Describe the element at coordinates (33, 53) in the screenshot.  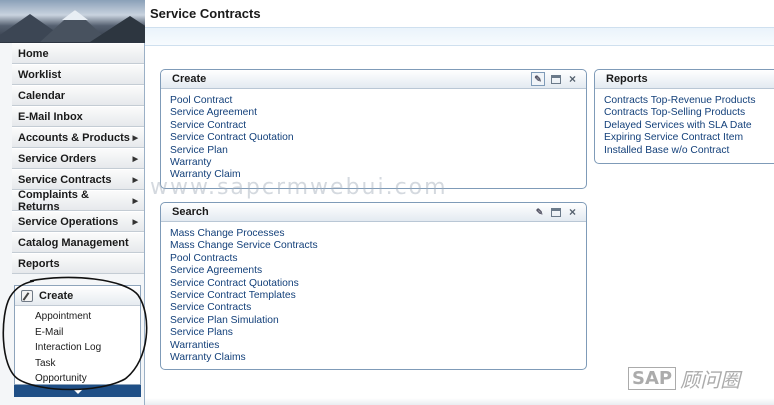
I see `nav-item-label: Home` at that location.